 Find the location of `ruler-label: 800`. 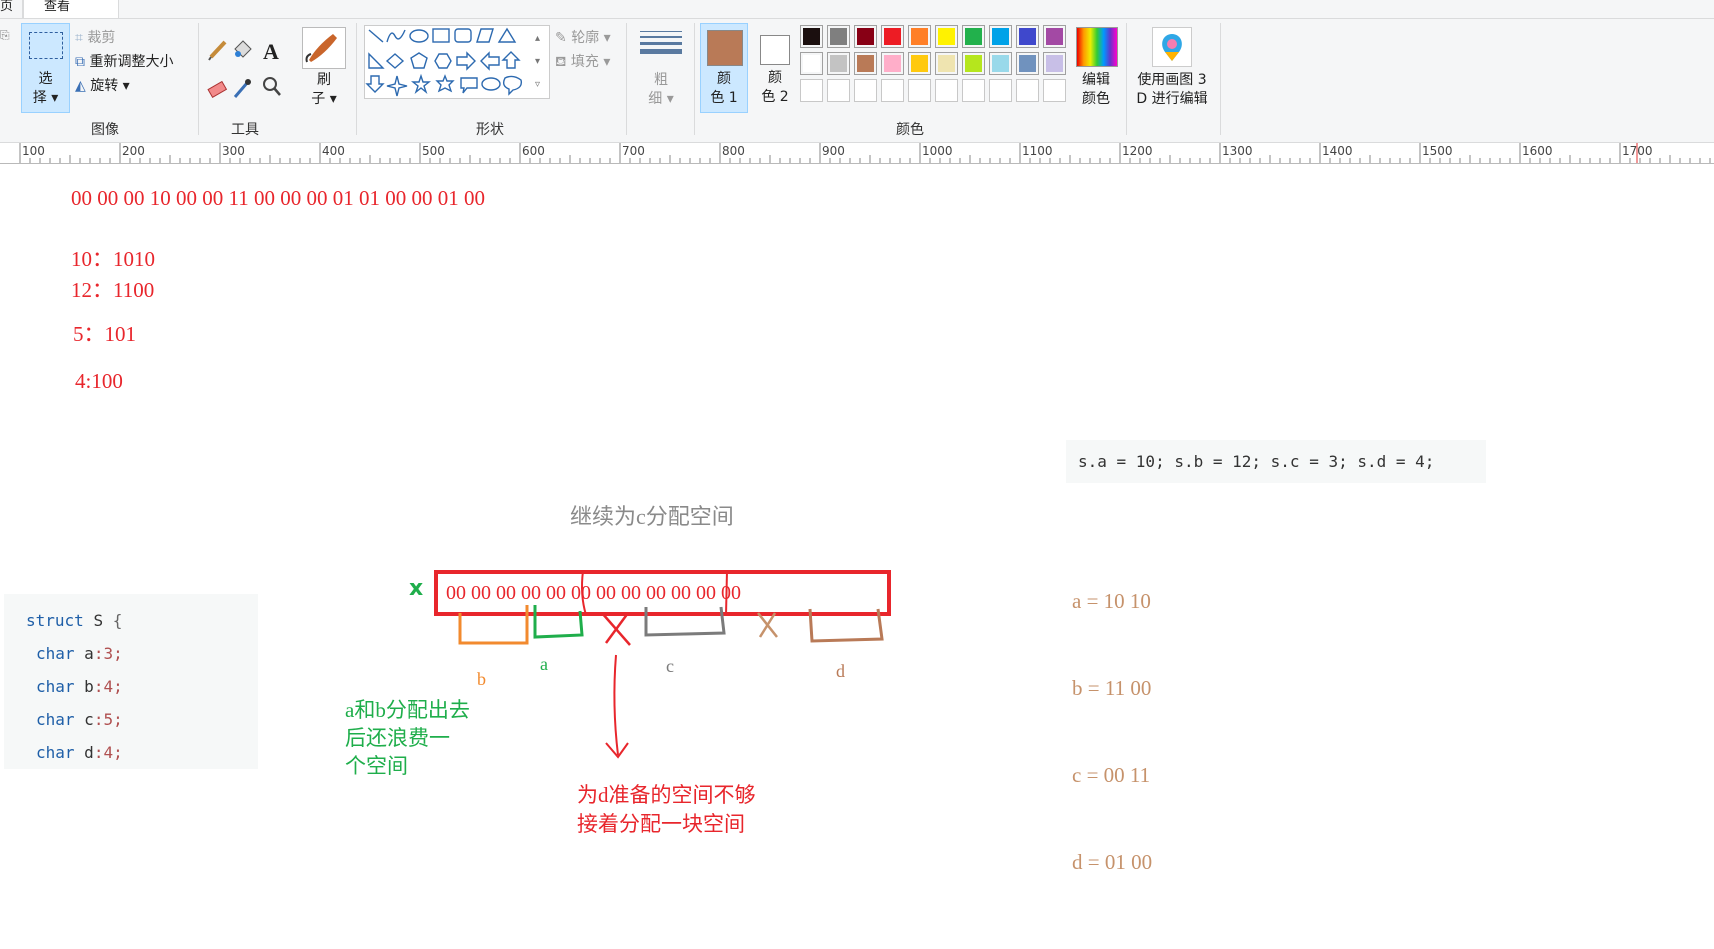

ruler-label: 800 is located at coordinates (733, 151).